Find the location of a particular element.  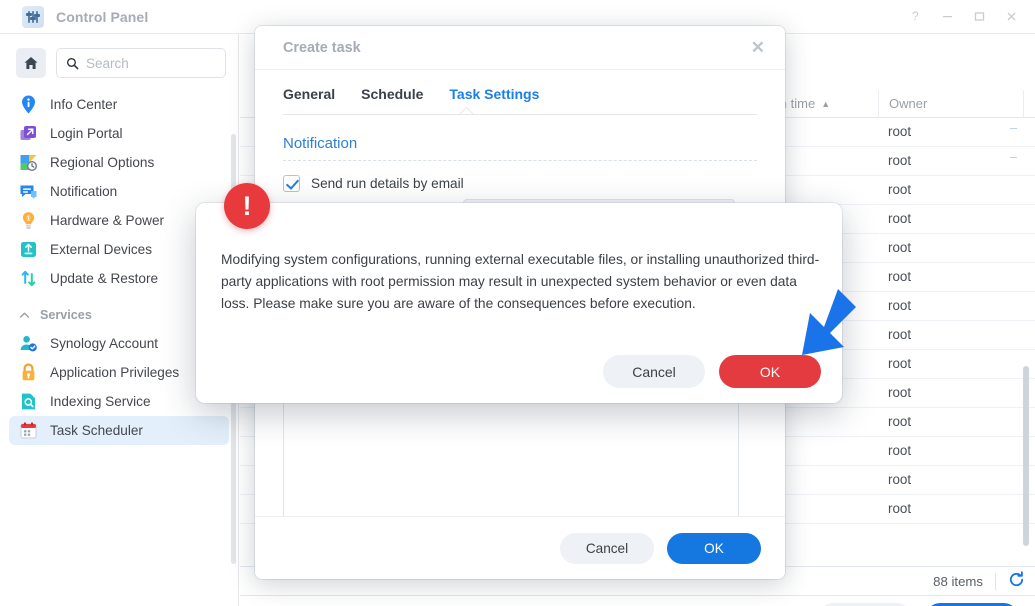

sidebar-item-label: Update & Restore is located at coordinates (104, 278).